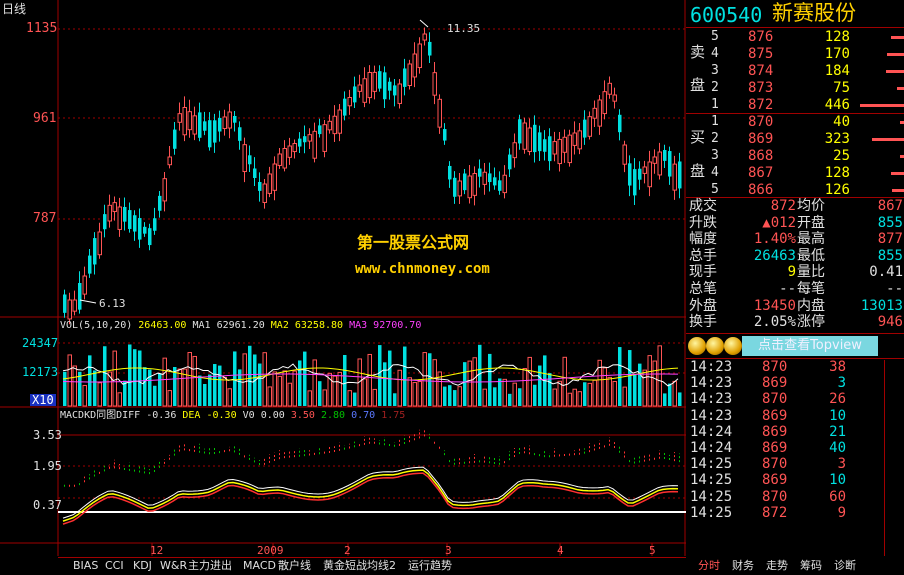  Describe the element at coordinates (294, 566) in the screenshot. I see `tab-retail-line: 散户线` at that location.